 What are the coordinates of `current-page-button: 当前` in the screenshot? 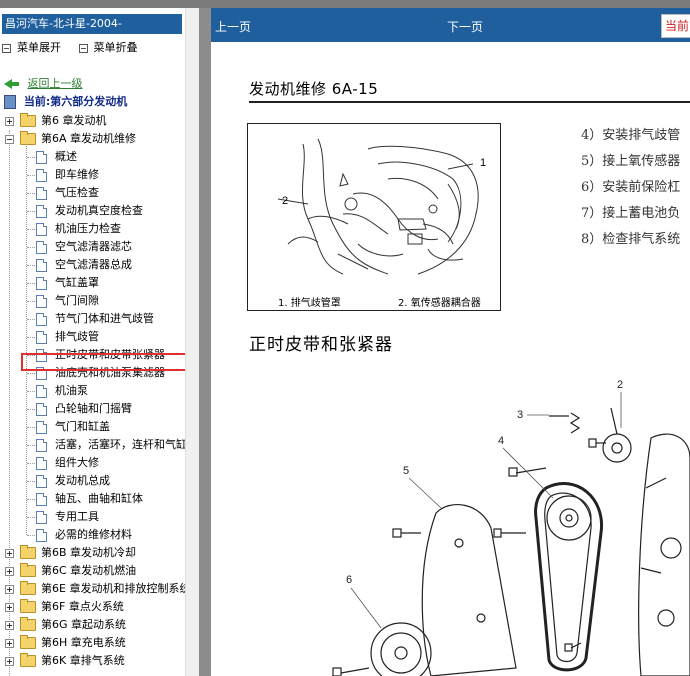 It's located at (675, 26).